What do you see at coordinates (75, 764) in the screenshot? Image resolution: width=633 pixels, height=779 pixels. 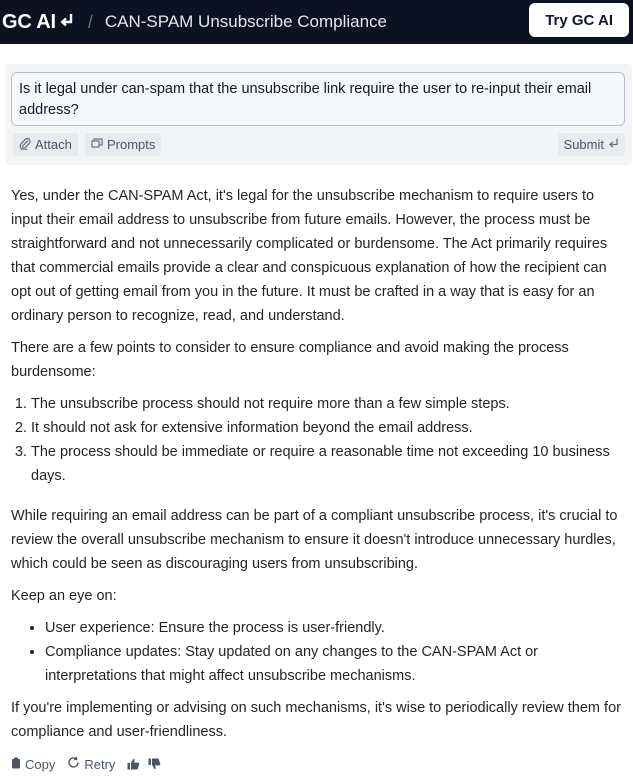 I see `refresh-icon` at bounding box center [75, 764].